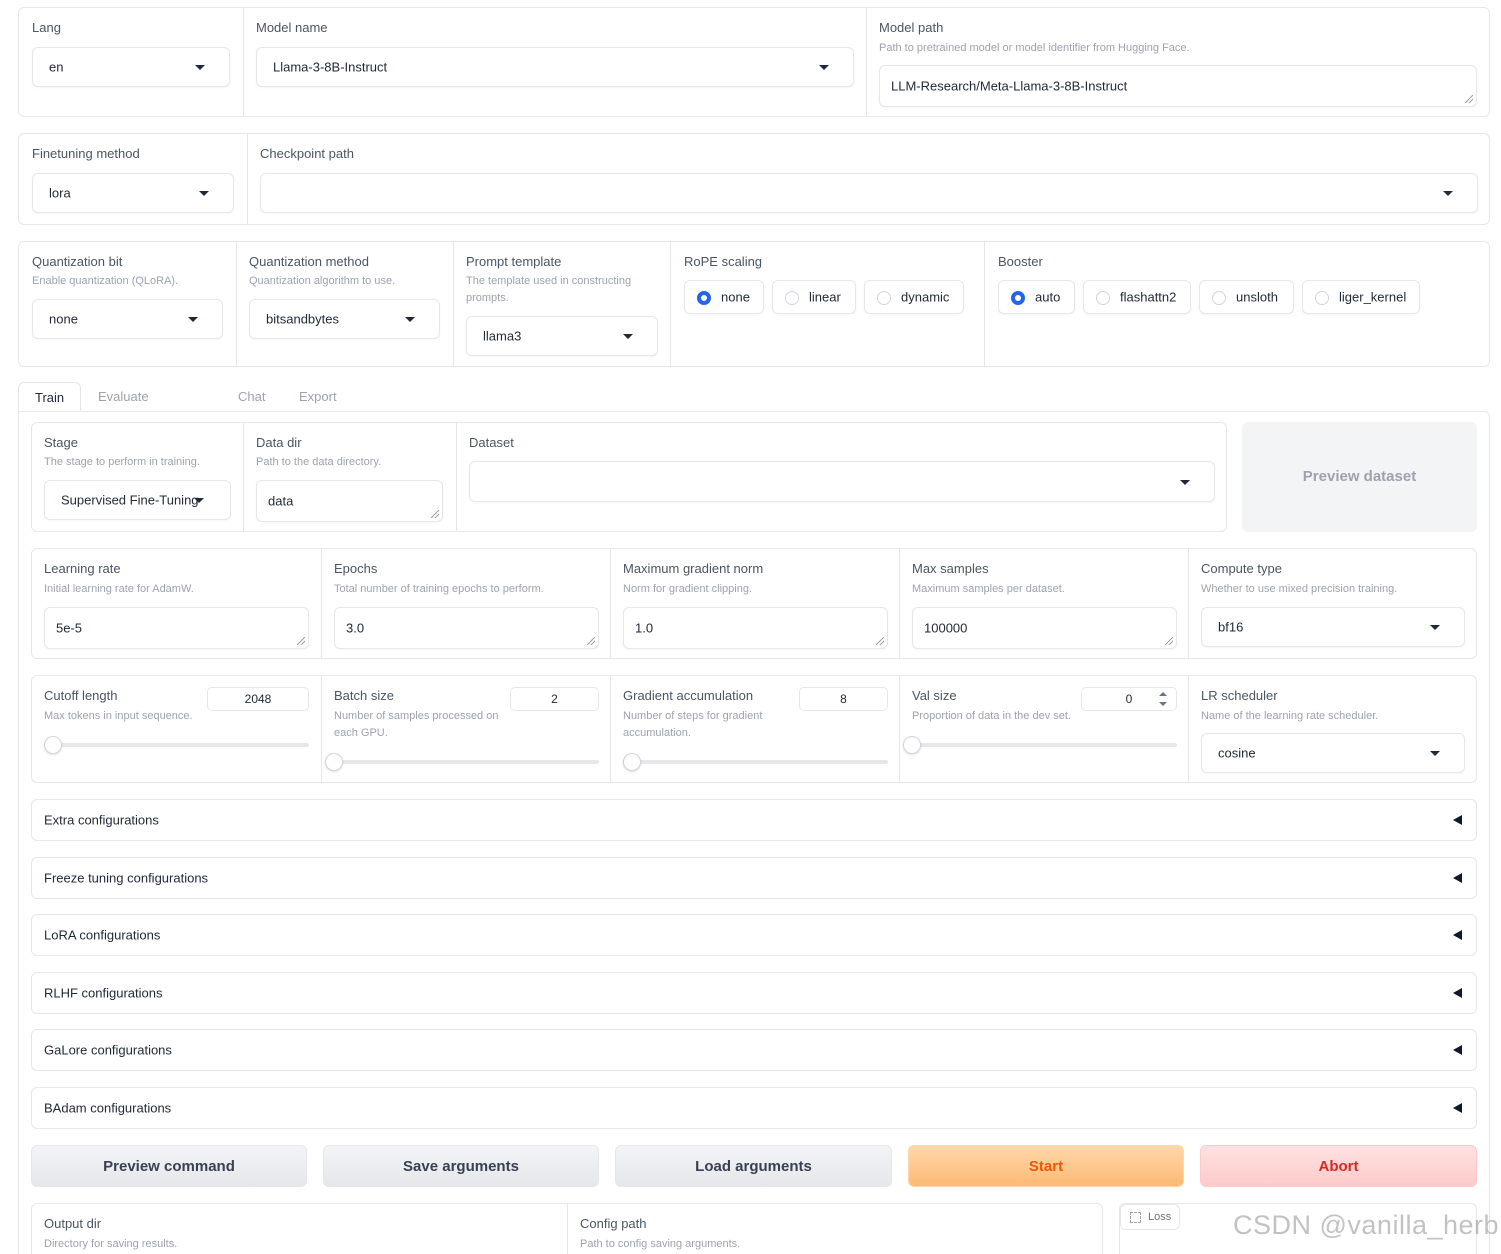 The image size is (1501, 1254). Describe the element at coordinates (754, 993) in the screenshot. I see `accordion-rlhf: RLHF configurations` at that location.